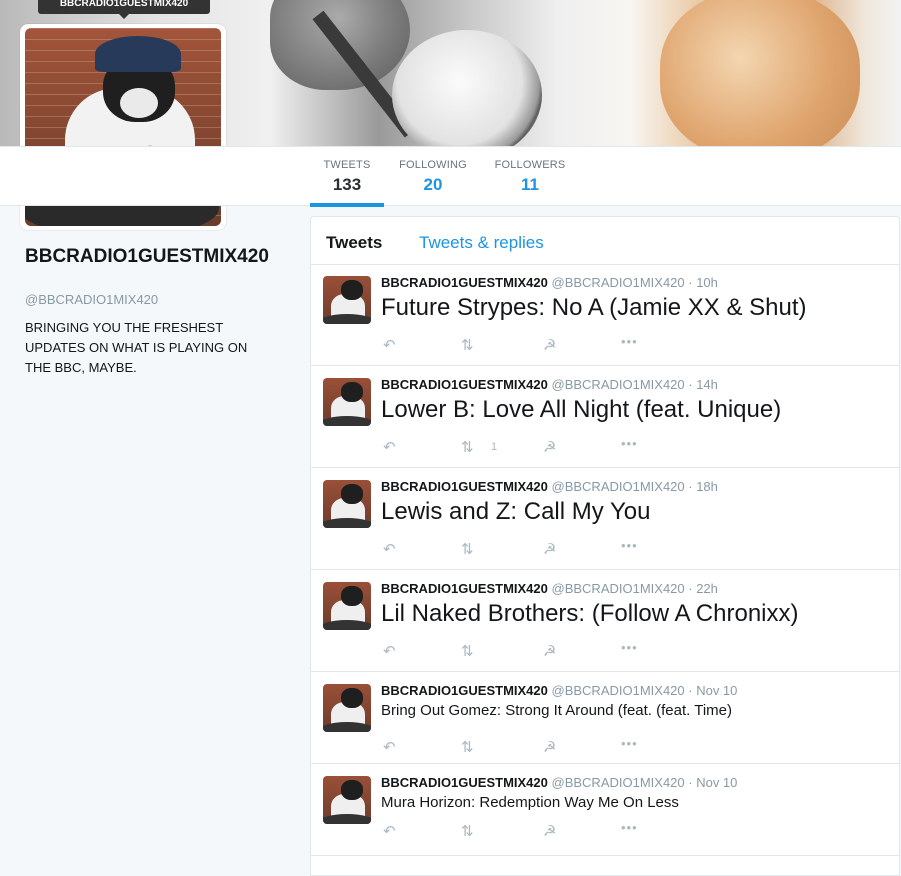 This screenshot has height=876, width=901. I want to click on tweet-text: Future Strypes: No A (Jamie XX & Shut), so click(594, 307).